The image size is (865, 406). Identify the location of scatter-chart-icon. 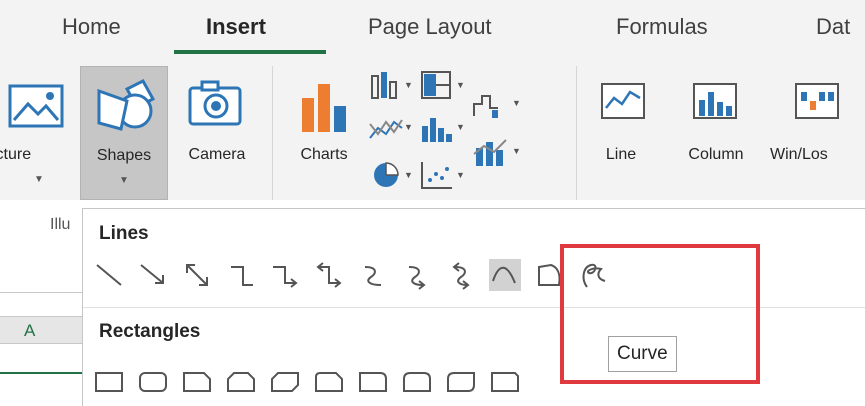
(437, 175).